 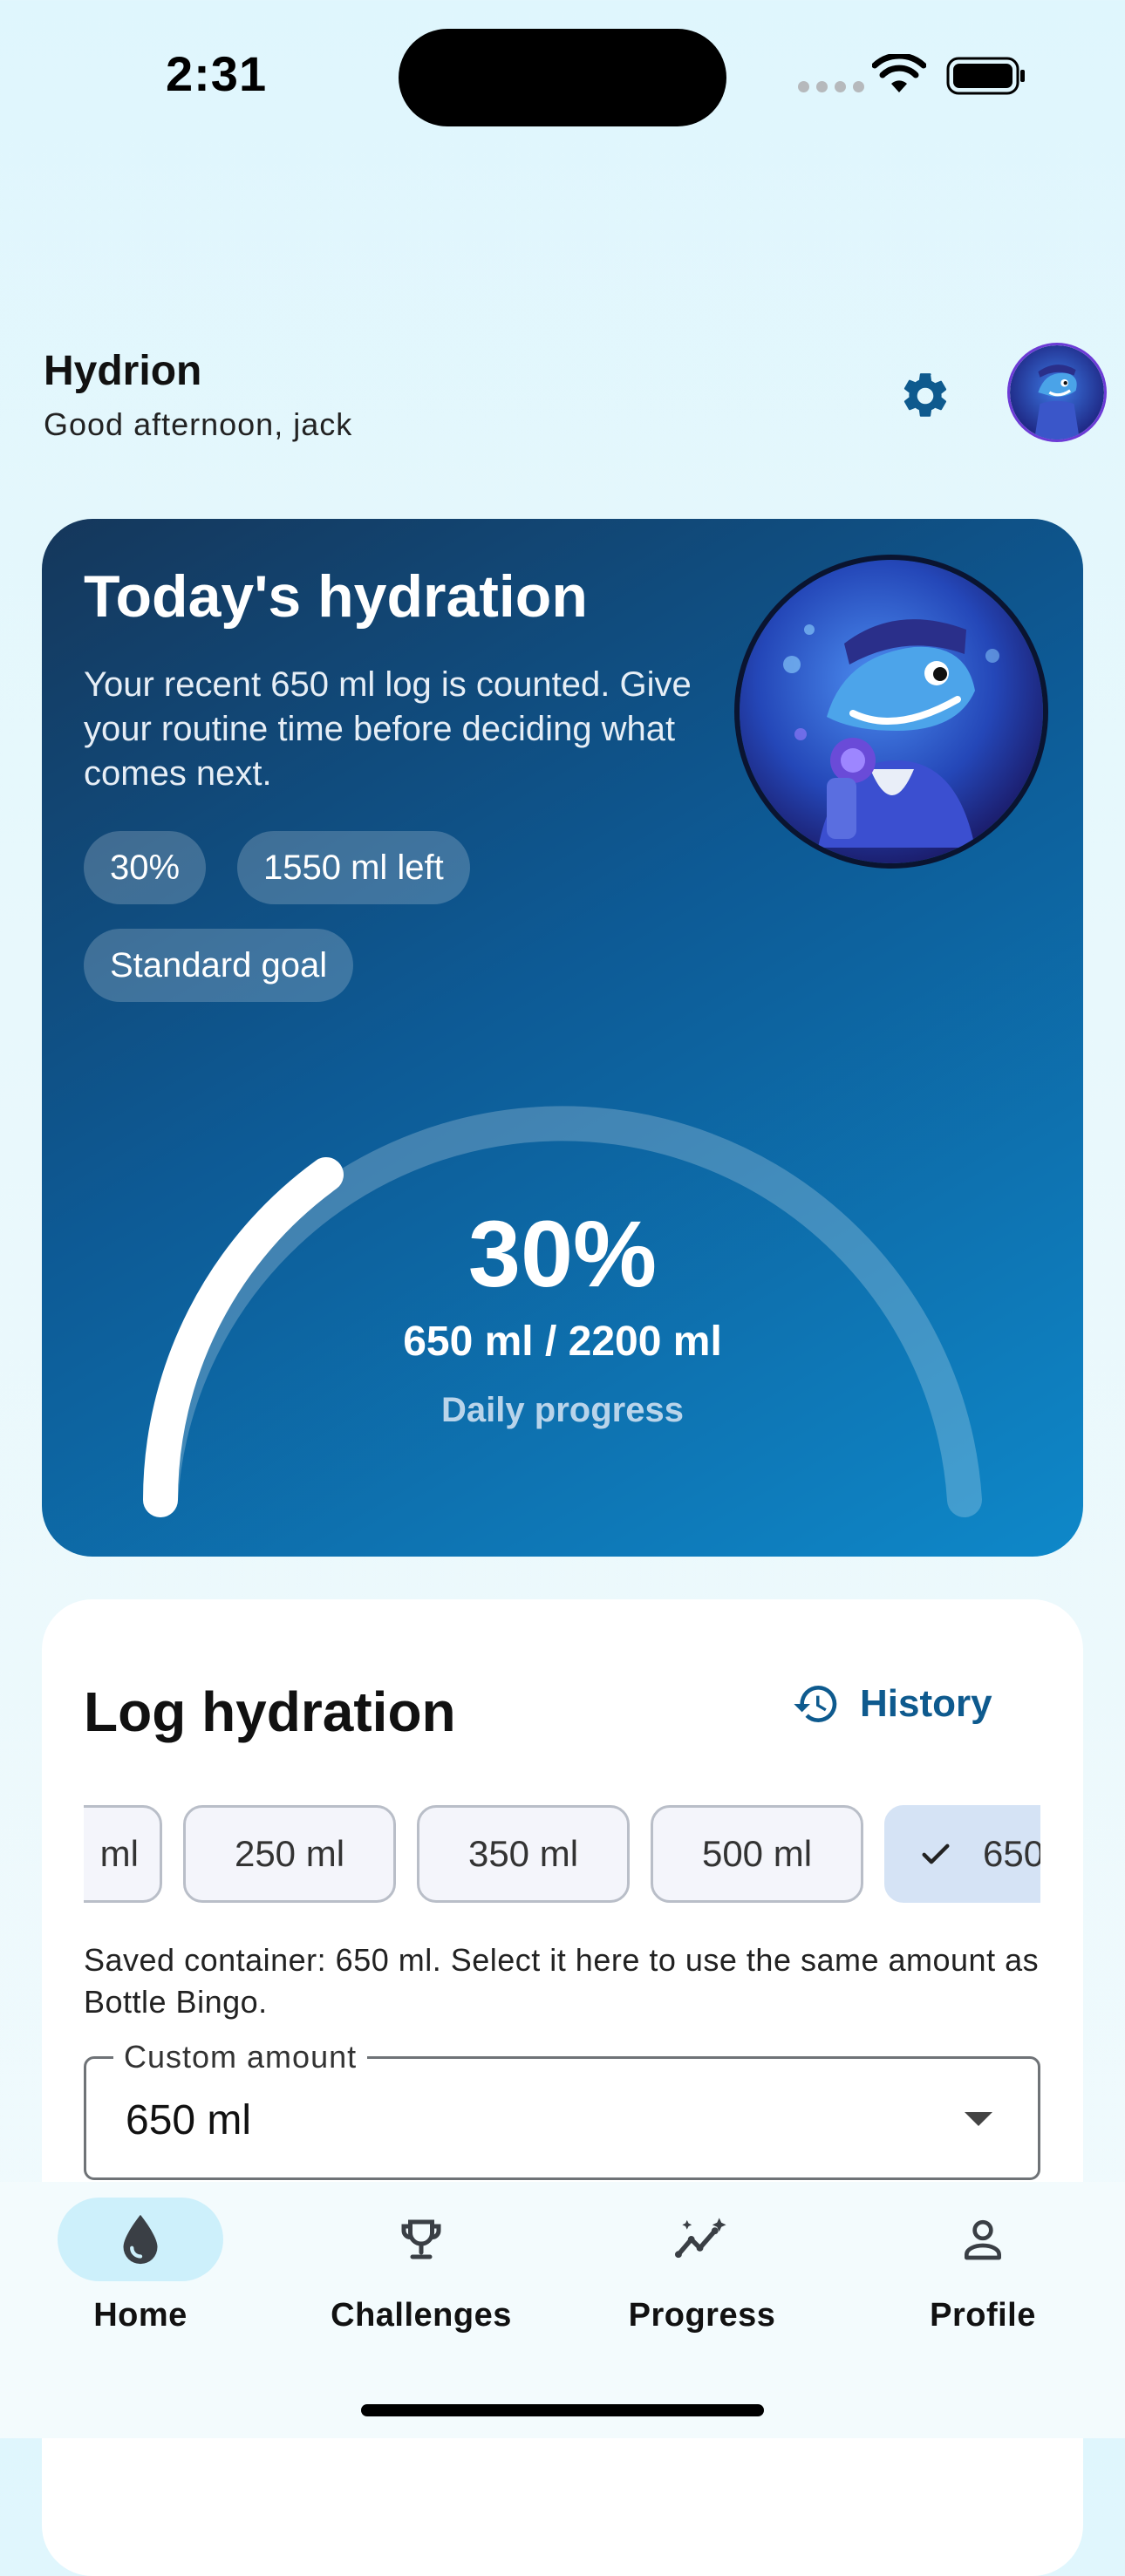 What do you see at coordinates (198, 424) in the screenshot?
I see `greeting-text: Good afternoon, jack` at bounding box center [198, 424].